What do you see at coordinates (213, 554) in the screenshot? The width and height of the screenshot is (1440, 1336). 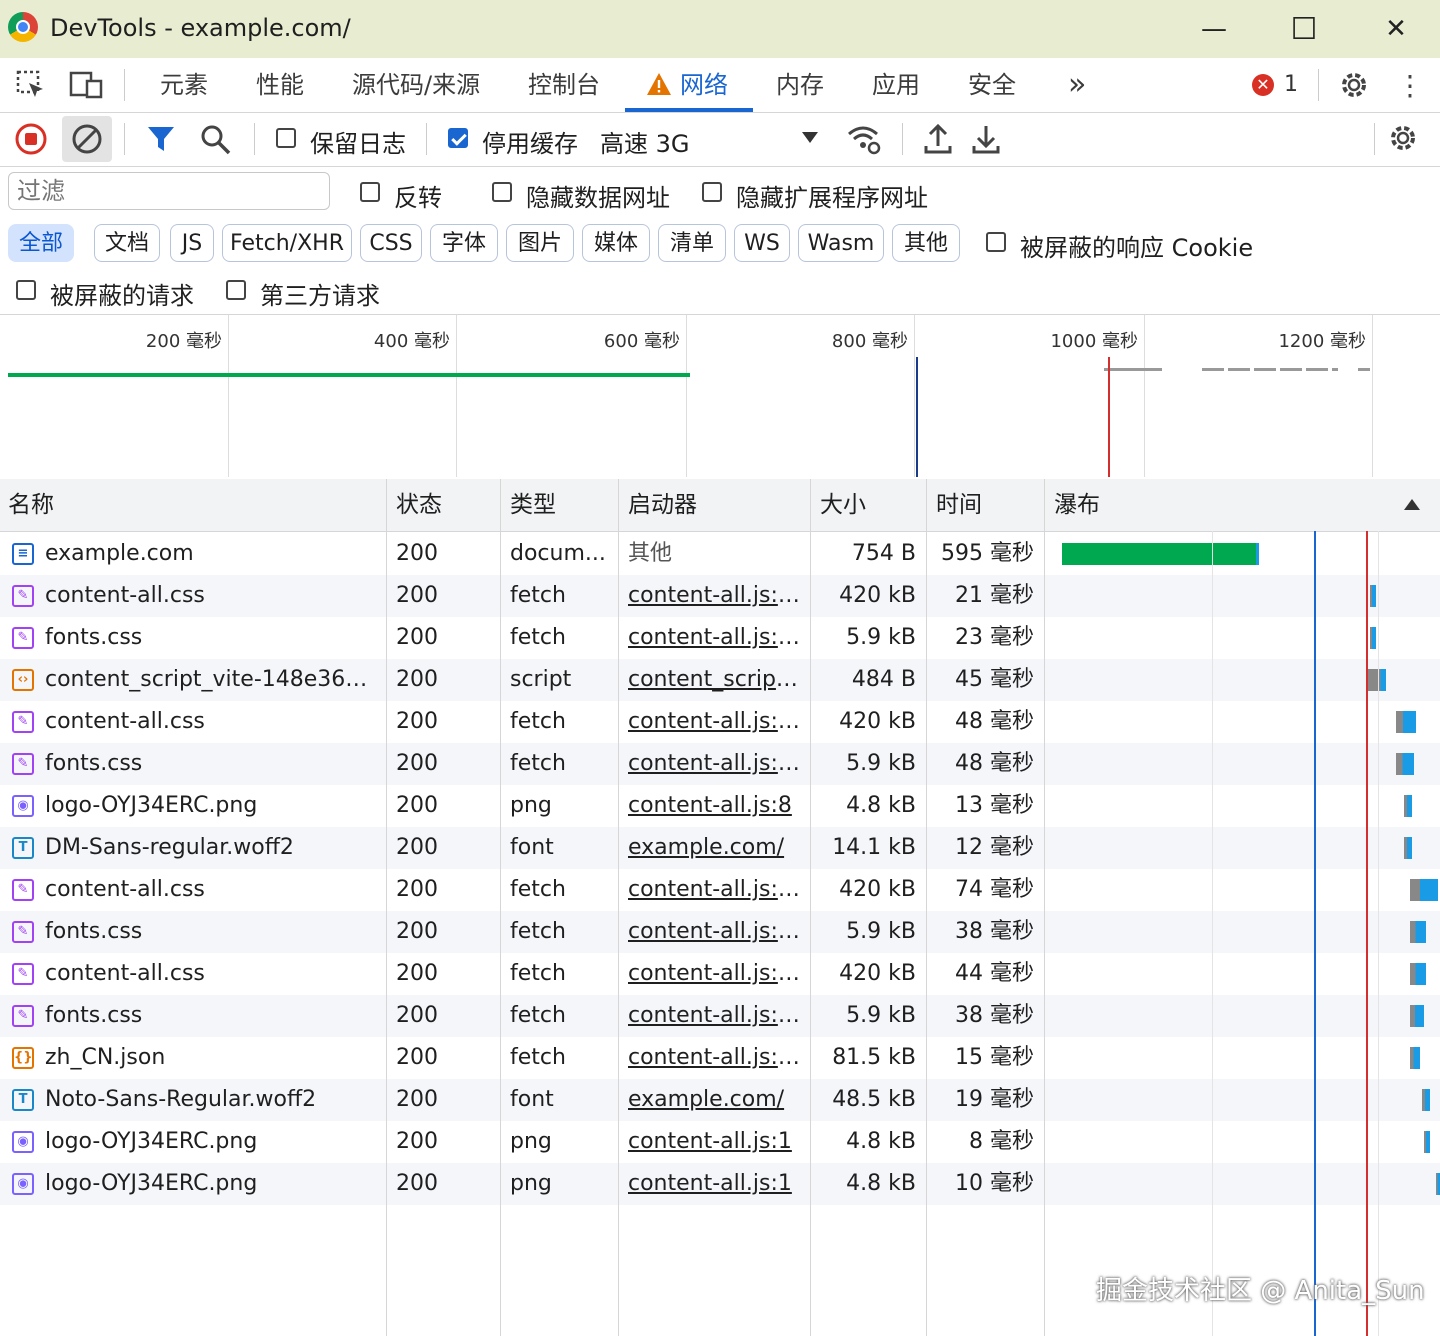 I see `request-name: example.com` at bounding box center [213, 554].